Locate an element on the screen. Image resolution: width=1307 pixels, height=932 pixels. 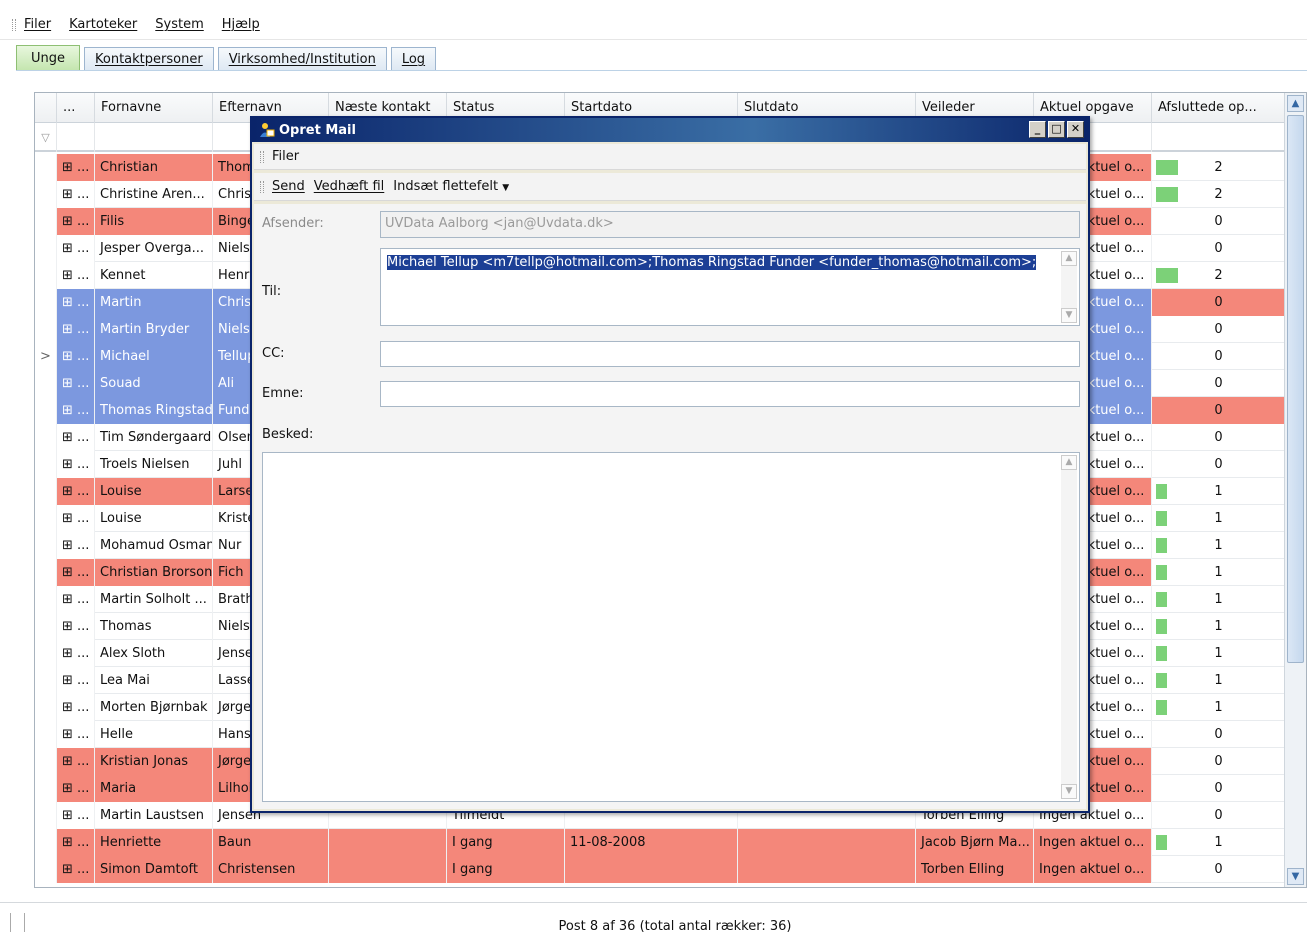
tab-unge: Unge is located at coordinates (48, 58).